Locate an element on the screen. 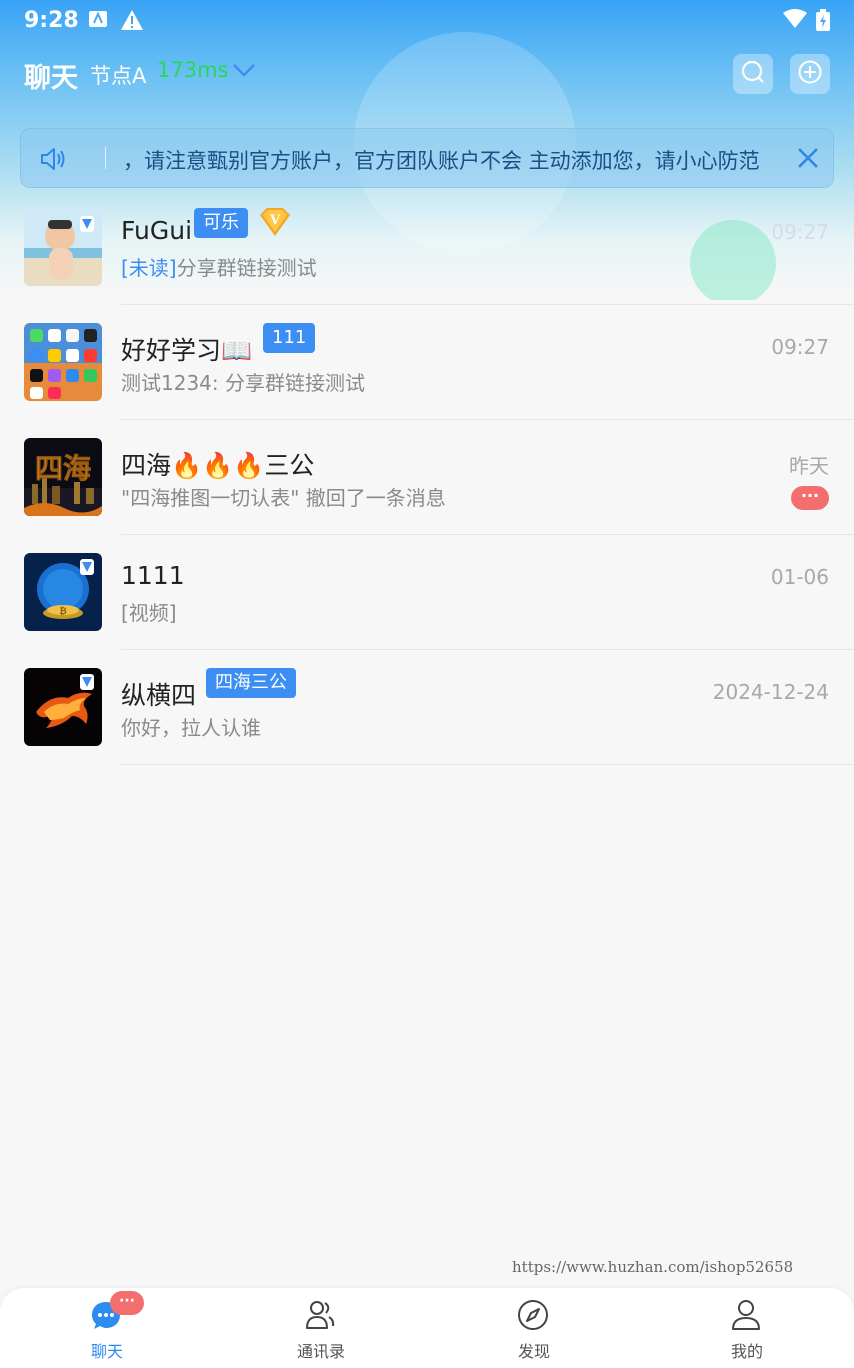  tab-label: 发现 is located at coordinates (533, 1351).